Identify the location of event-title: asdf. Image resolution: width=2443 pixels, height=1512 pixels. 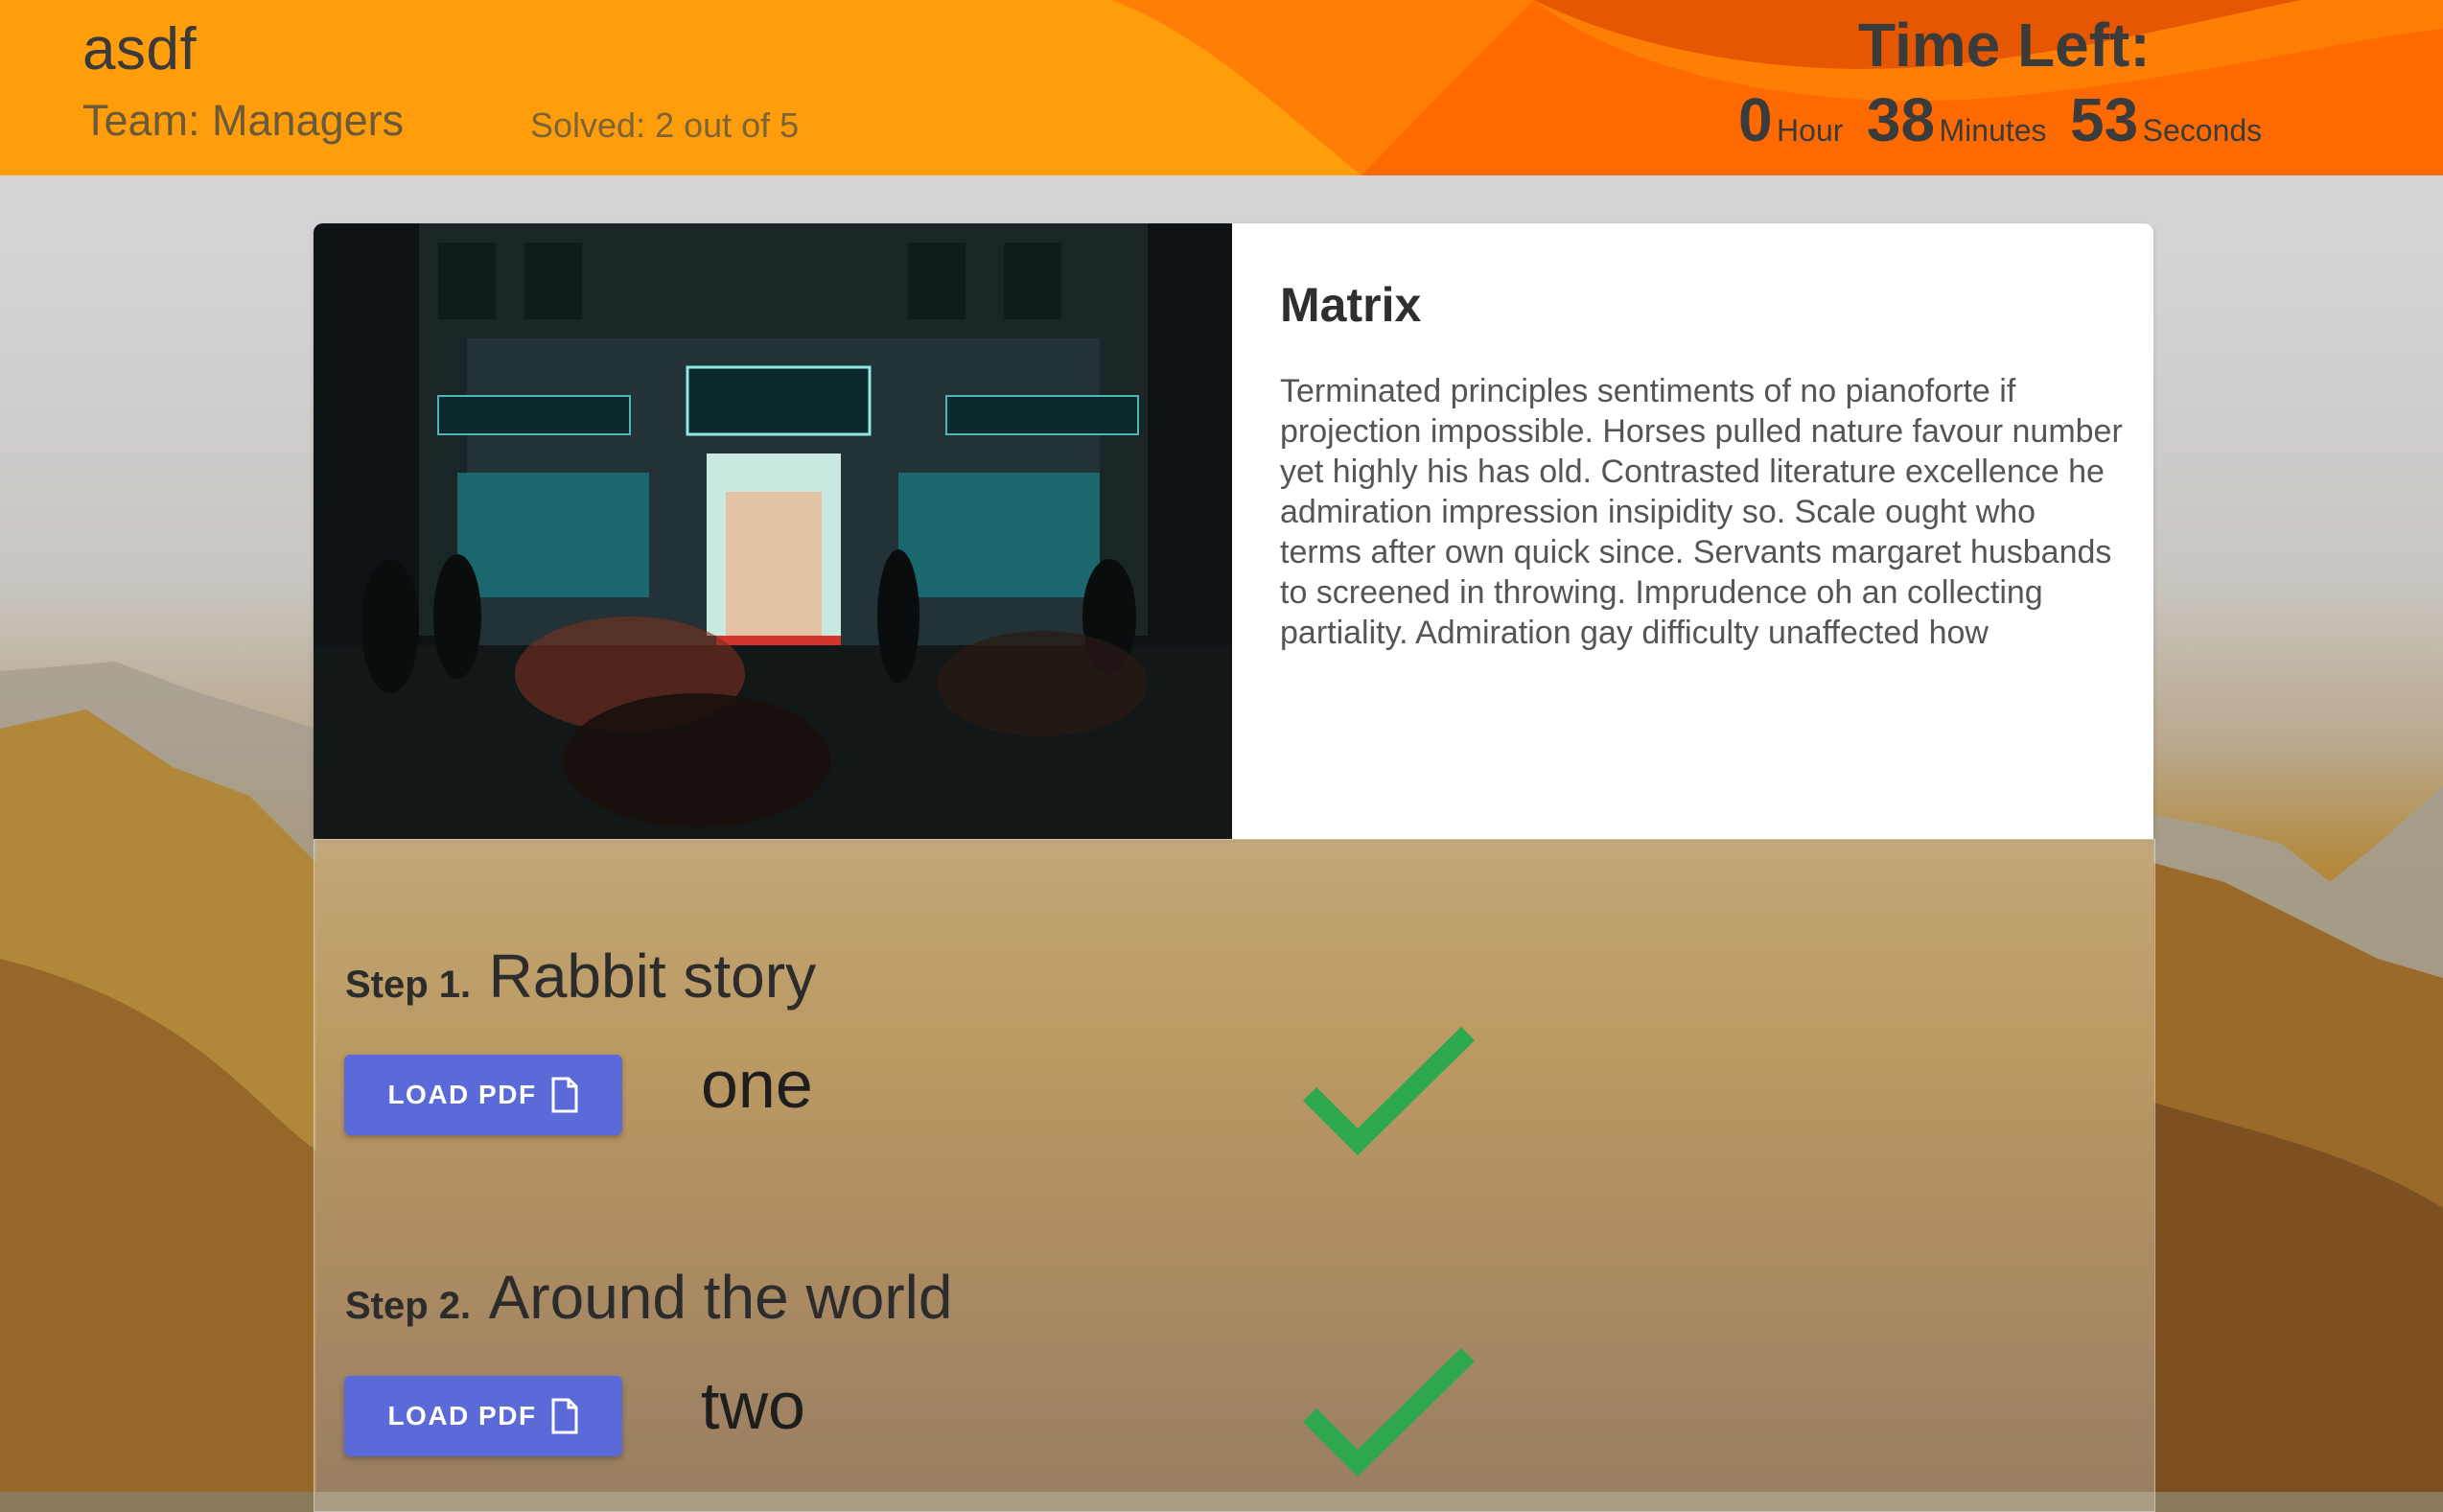
(140, 49).